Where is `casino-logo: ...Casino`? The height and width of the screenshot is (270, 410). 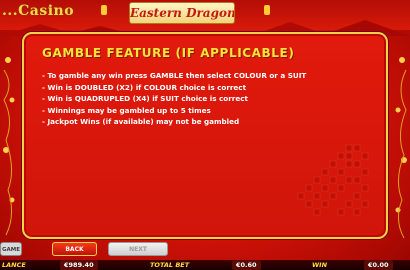
casino-logo: ...Casino is located at coordinates (38, 11).